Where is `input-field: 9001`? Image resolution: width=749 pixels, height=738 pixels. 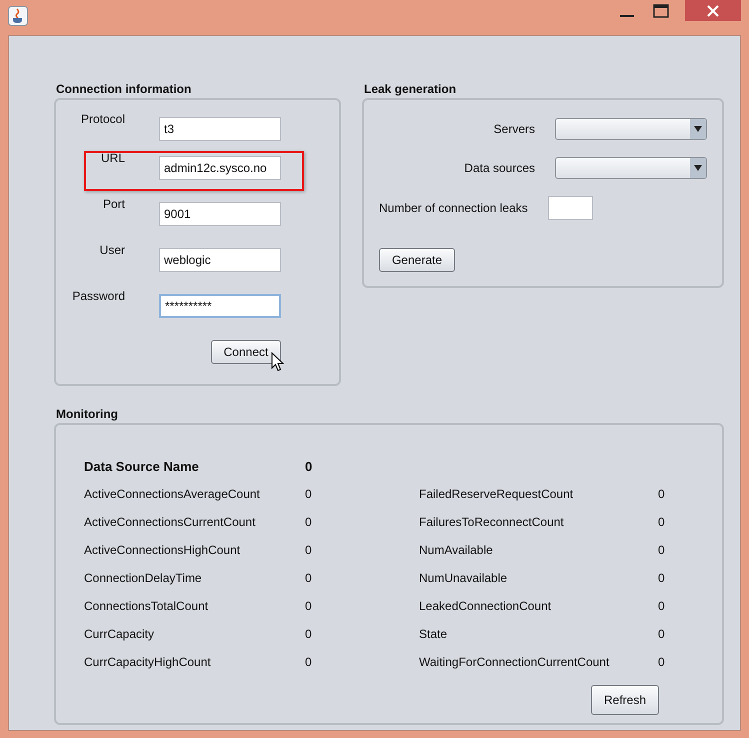
input-field: 9001 is located at coordinates (220, 214).